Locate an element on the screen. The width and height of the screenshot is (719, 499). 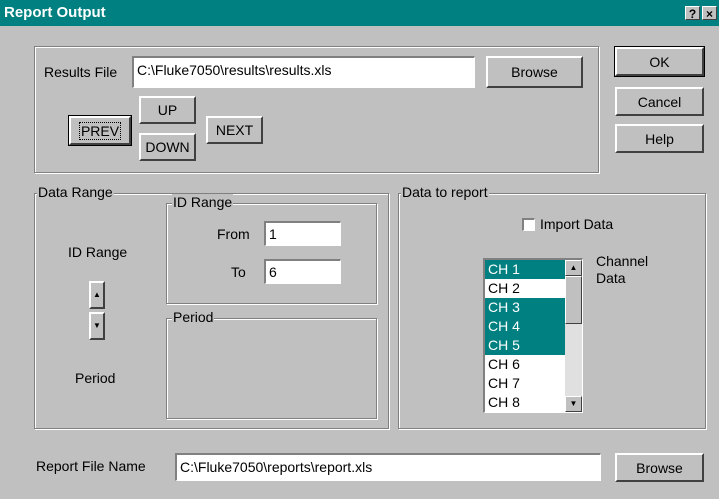
channel-list-scrollbar: ▲ ▼ is located at coordinates (573, 336).